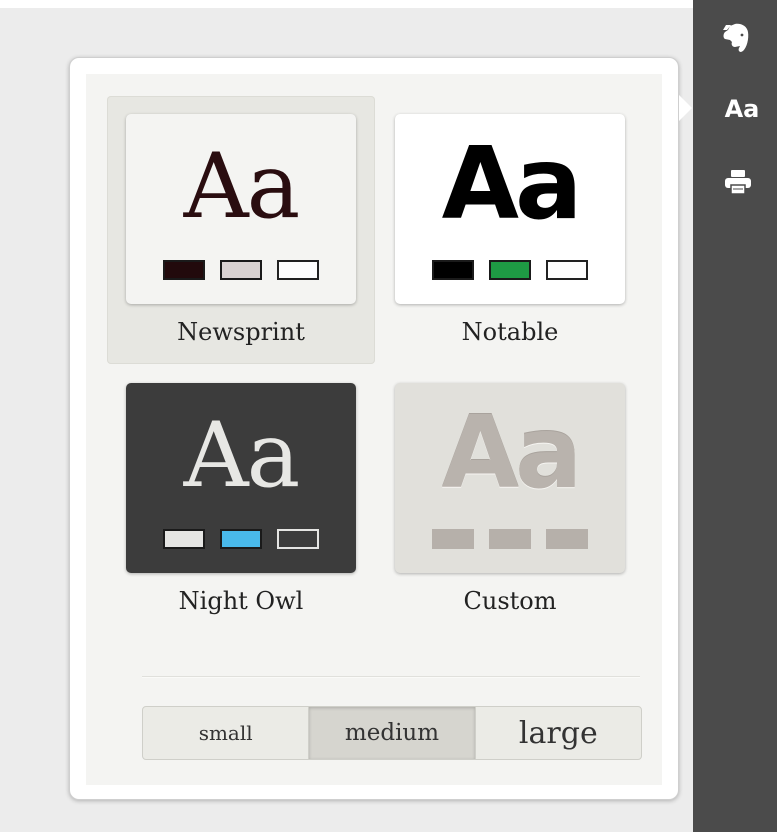 The image size is (777, 832). Describe the element at coordinates (346, 4) in the screenshot. I see `top-strip` at that location.